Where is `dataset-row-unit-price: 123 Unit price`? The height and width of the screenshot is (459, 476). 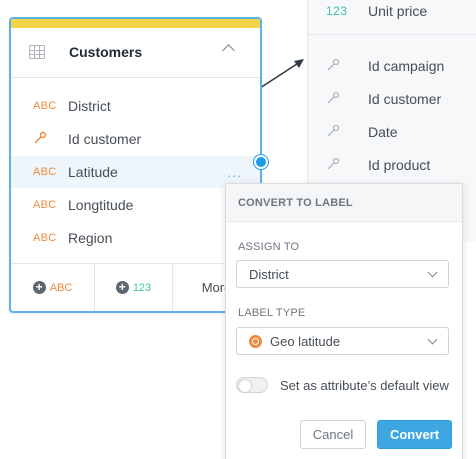 dataset-row-unit-price: 123 Unit price is located at coordinates (392, 13).